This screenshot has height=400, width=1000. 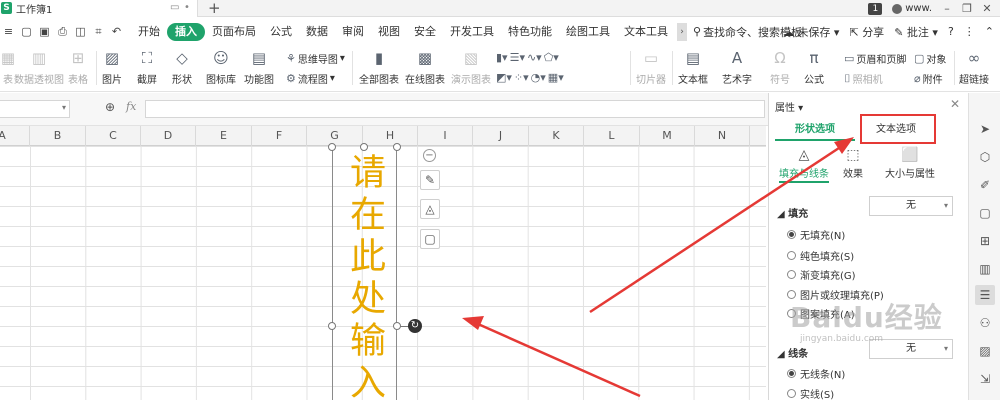 I want to click on chart-types-row-1: ▮▾ ☰▾ ∿▾ ⬠▾, so click(x=527, y=57).